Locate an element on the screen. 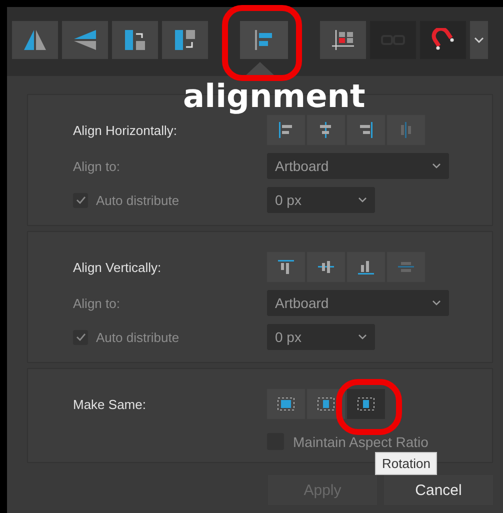 Image resolution: width=503 pixels, height=513 pixels. align-left-icon is located at coordinates (286, 130).